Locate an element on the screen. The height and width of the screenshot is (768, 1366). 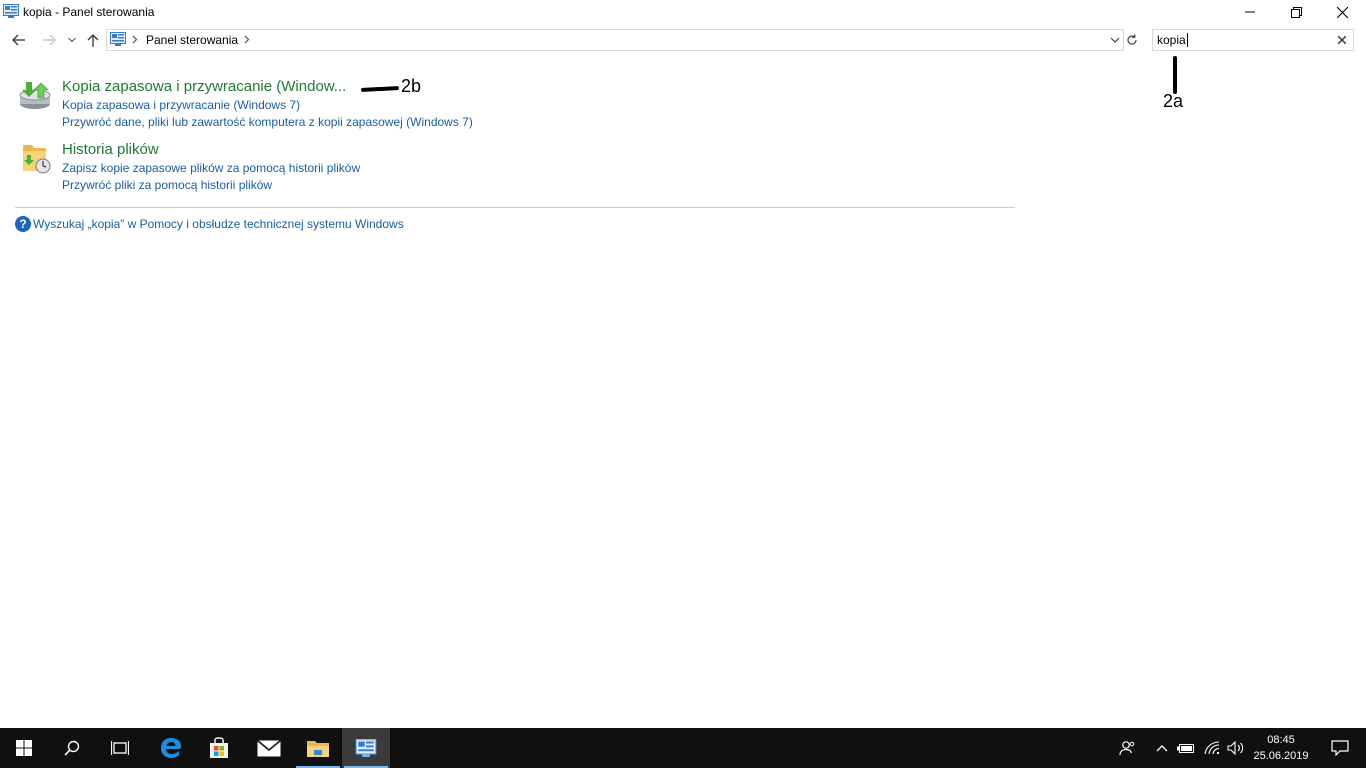
mail-button is located at coordinates (269, 748).